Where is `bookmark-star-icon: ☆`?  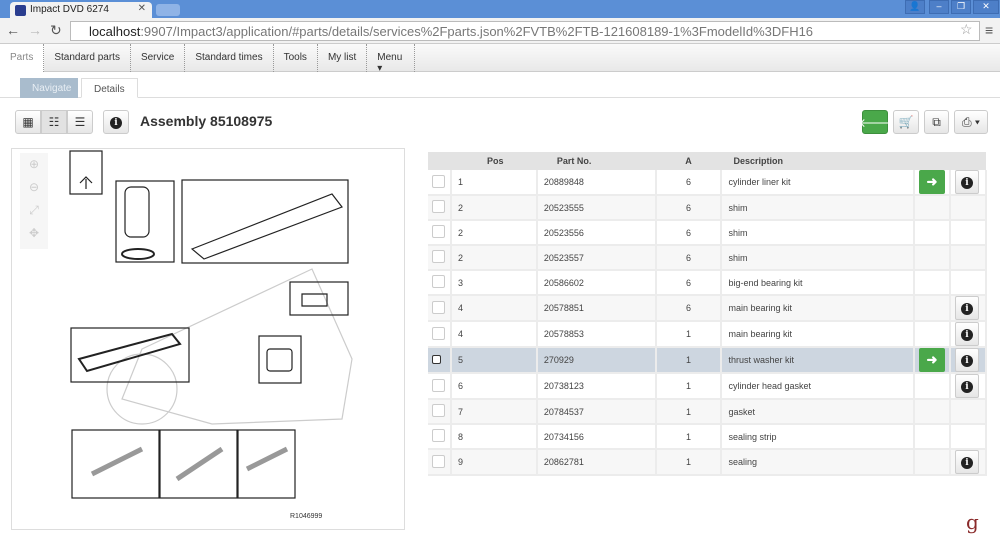 bookmark-star-icon: ☆ is located at coordinates (966, 29).